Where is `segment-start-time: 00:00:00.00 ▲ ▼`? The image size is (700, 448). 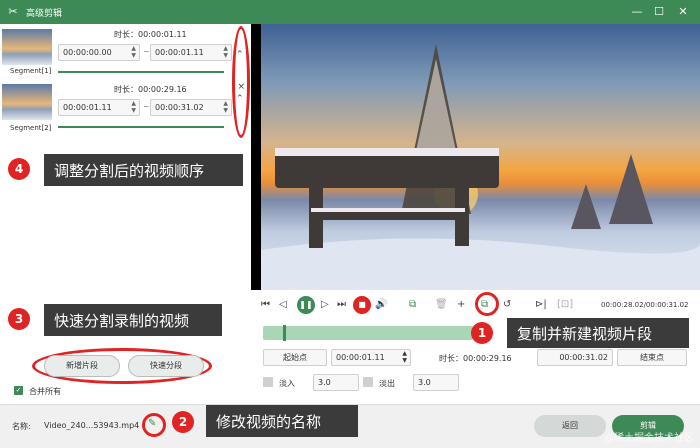 segment-start-time: 00:00:00.00 ▲ ▼ is located at coordinates (99, 52).